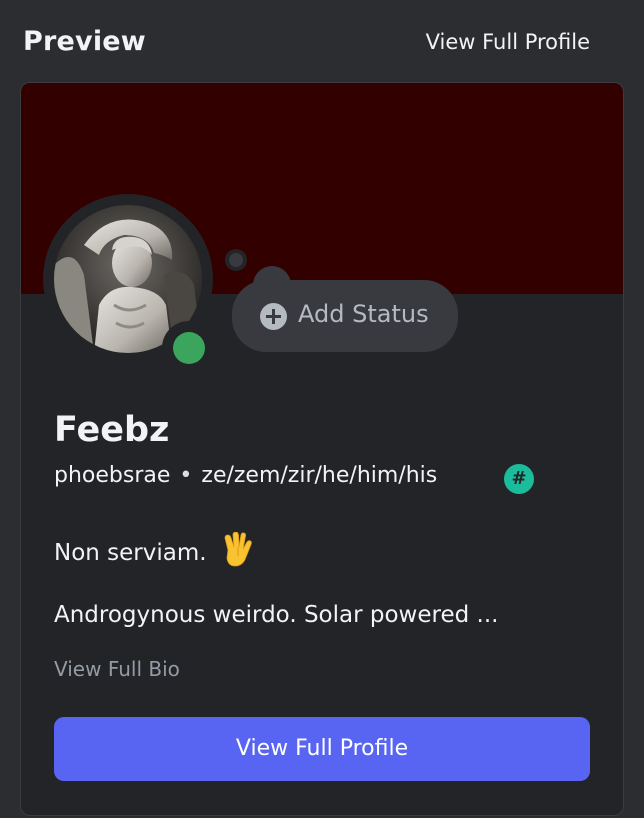 The image size is (644, 818). I want to click on online-status-dot, so click(189, 348).